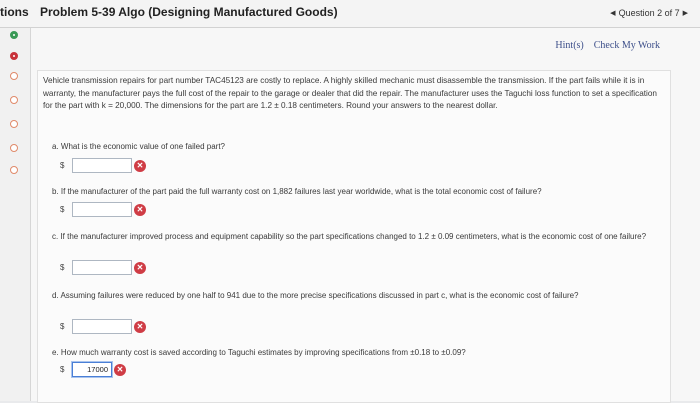 This screenshot has width=700, height=403. Describe the element at coordinates (14, 56) in the screenshot. I see `question-2-status-icon` at that location.